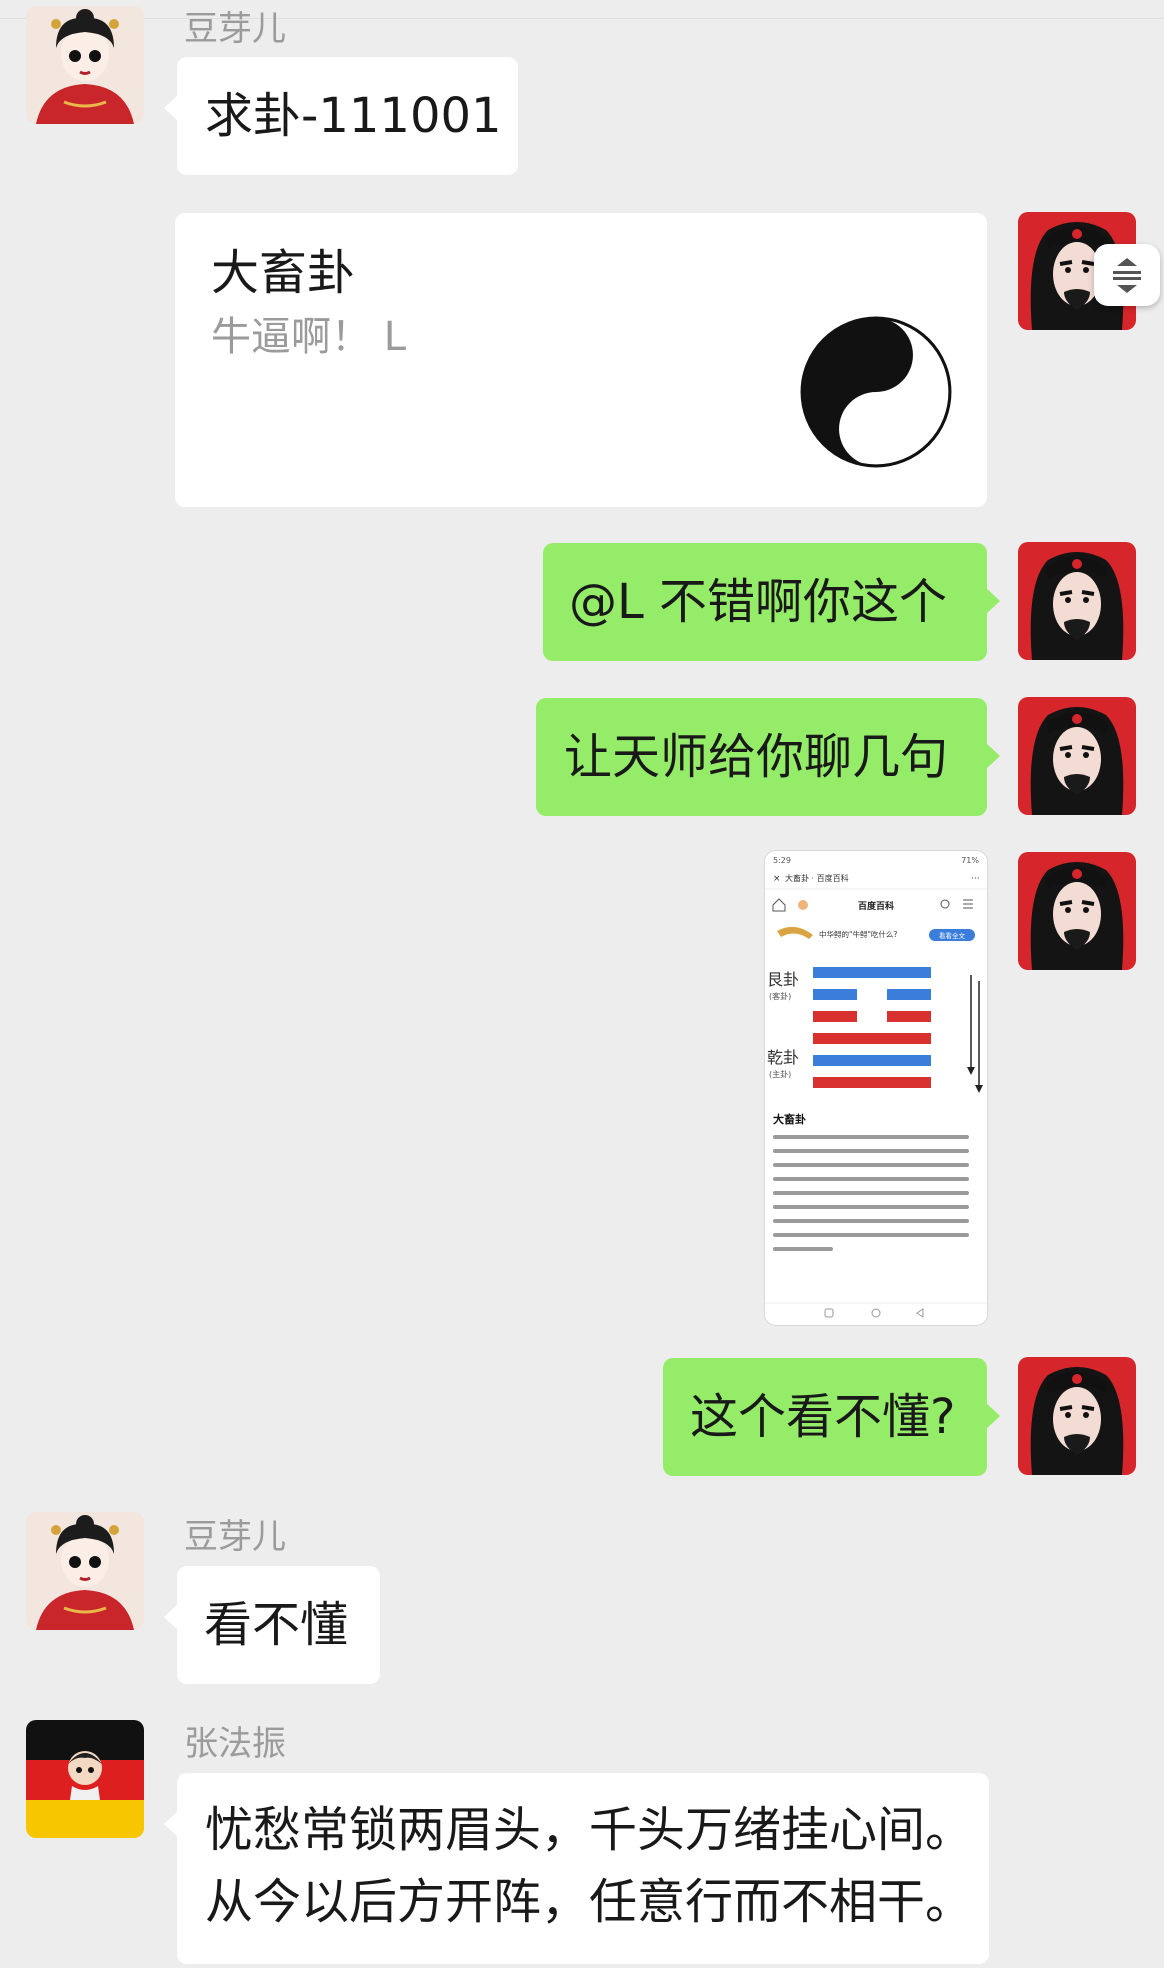 The height and width of the screenshot is (1968, 1164). What do you see at coordinates (756, 757) in the screenshot?
I see `message-text: 让天师给你聊几句` at bounding box center [756, 757].